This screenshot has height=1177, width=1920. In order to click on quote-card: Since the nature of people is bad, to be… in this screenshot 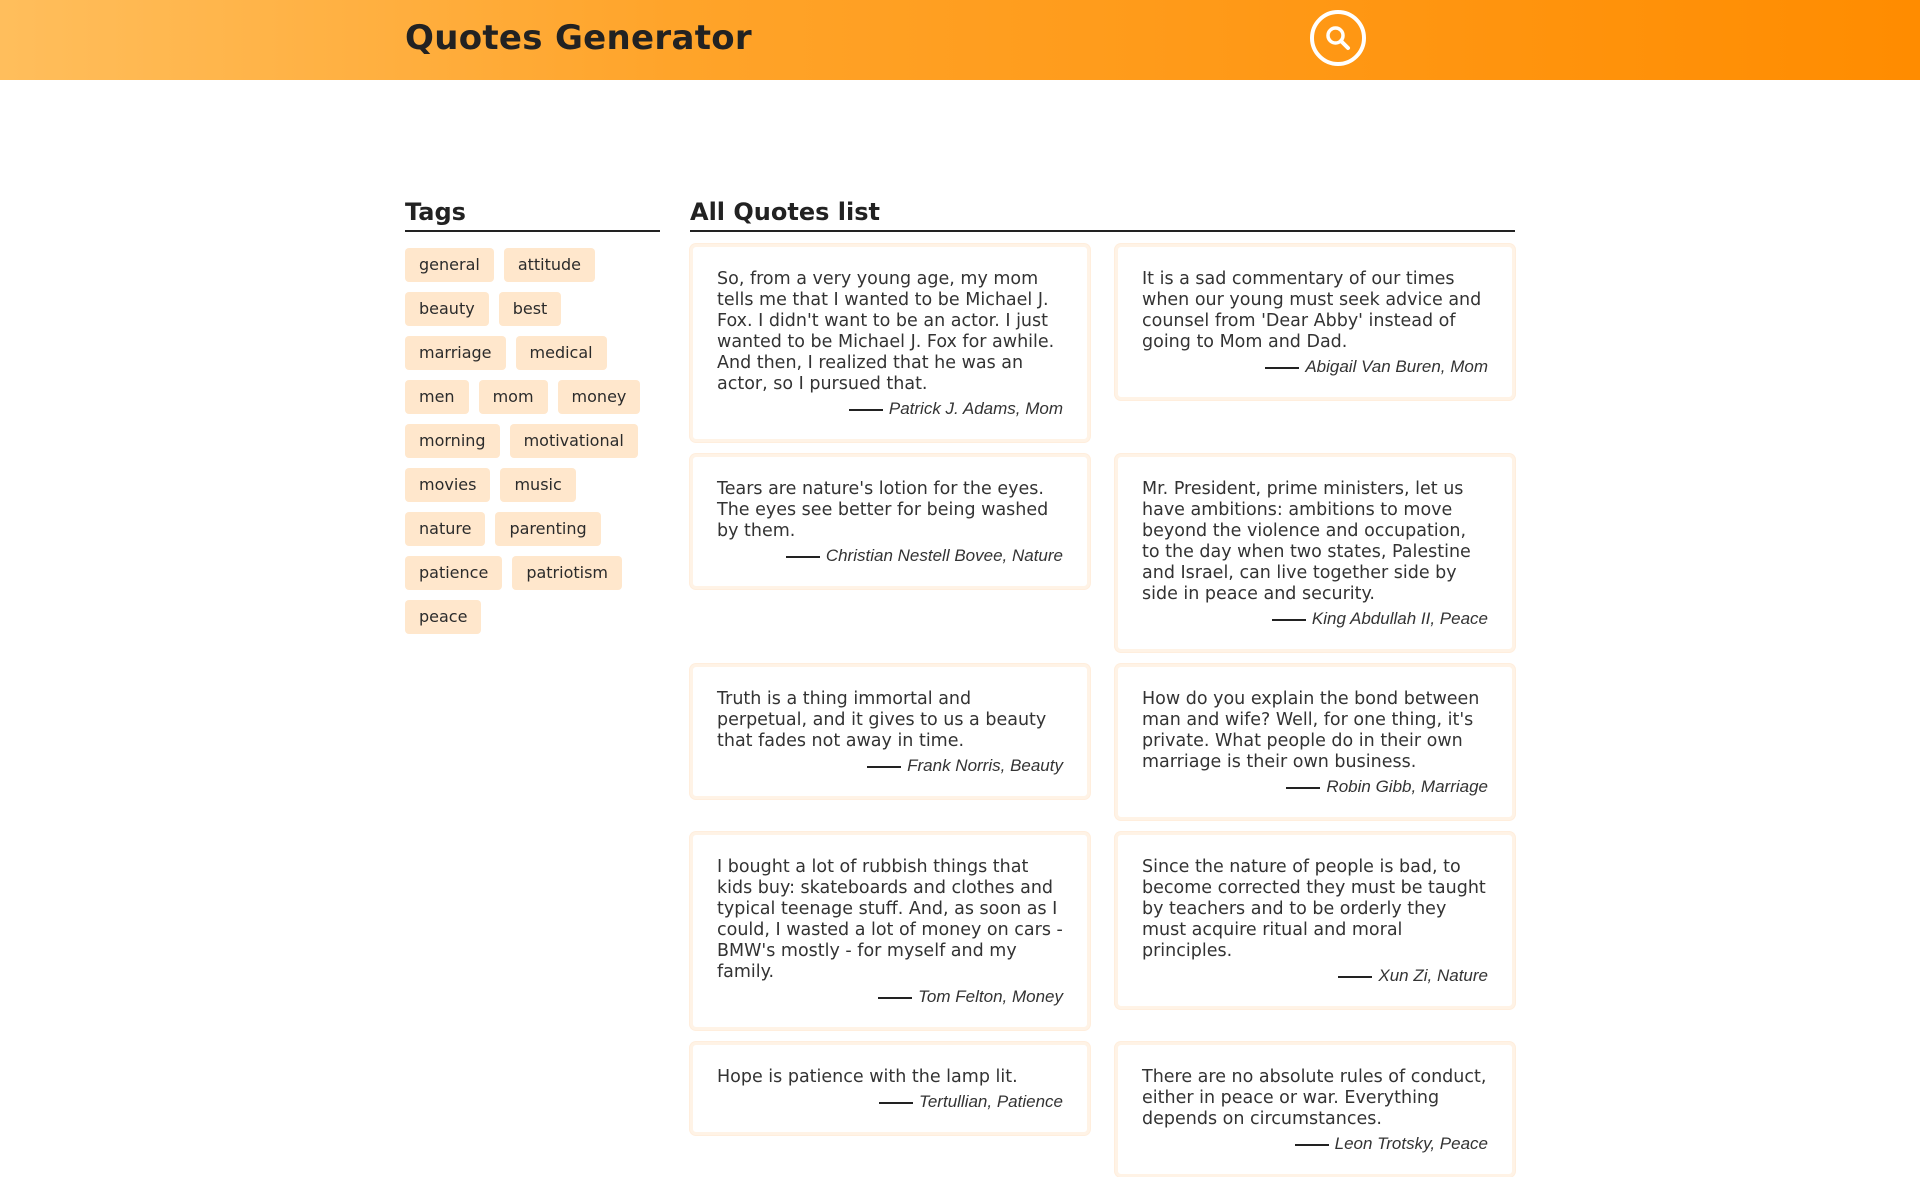, I will do `click(1315, 920)`.